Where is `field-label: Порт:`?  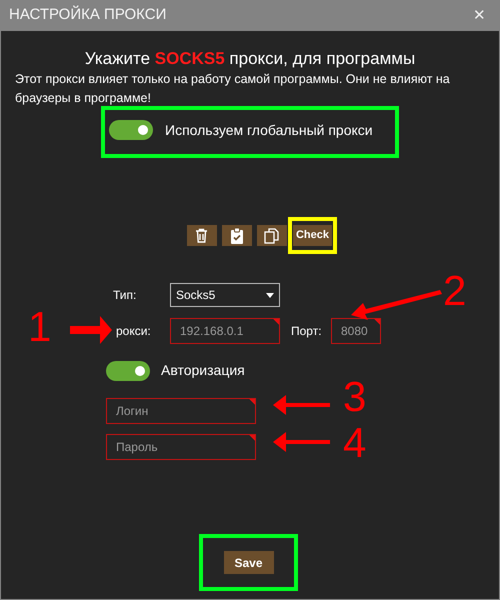
field-label: Порт: is located at coordinates (307, 331).